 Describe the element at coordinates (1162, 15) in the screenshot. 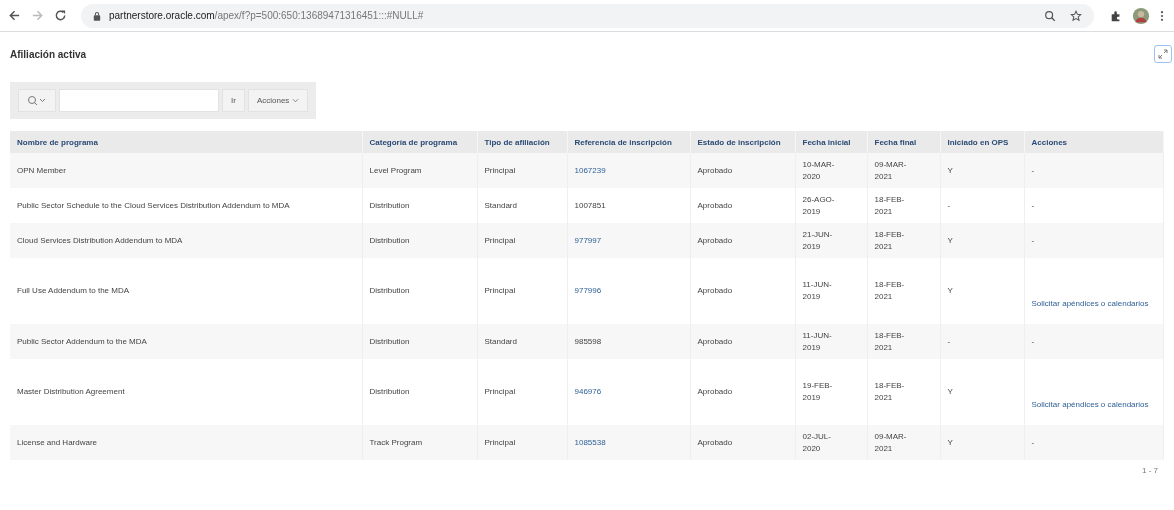

I see `menu-icon` at that location.